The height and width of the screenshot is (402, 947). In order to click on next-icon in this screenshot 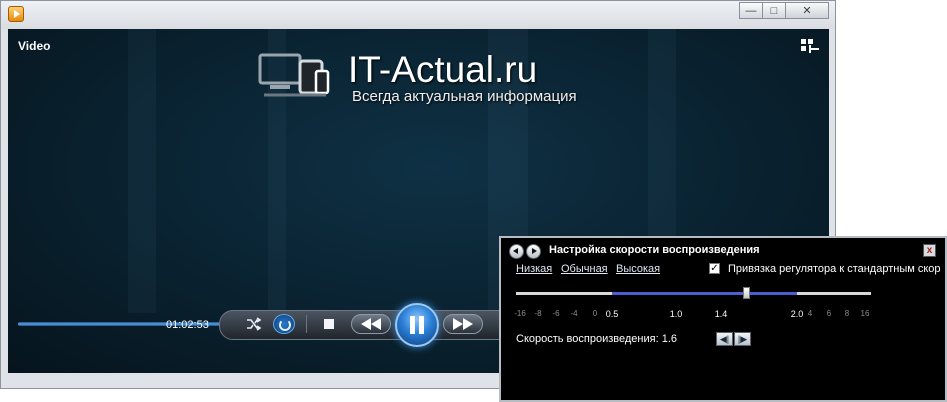, I will do `click(463, 324)`.